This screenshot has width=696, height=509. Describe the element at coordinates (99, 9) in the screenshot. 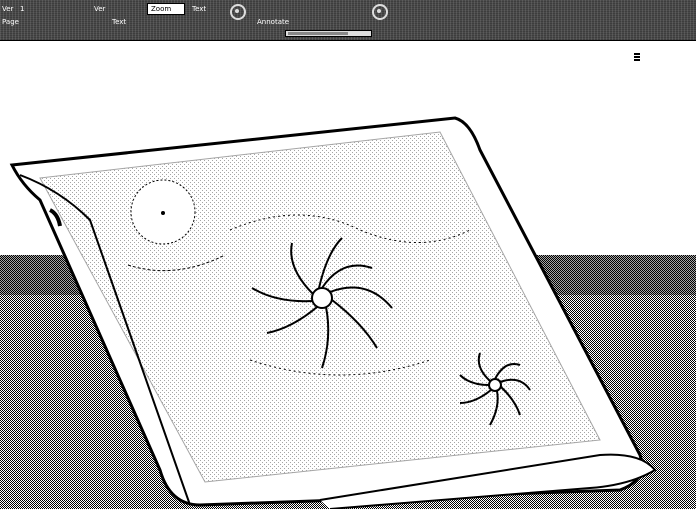

I see `menu-item-3: Ver` at that location.